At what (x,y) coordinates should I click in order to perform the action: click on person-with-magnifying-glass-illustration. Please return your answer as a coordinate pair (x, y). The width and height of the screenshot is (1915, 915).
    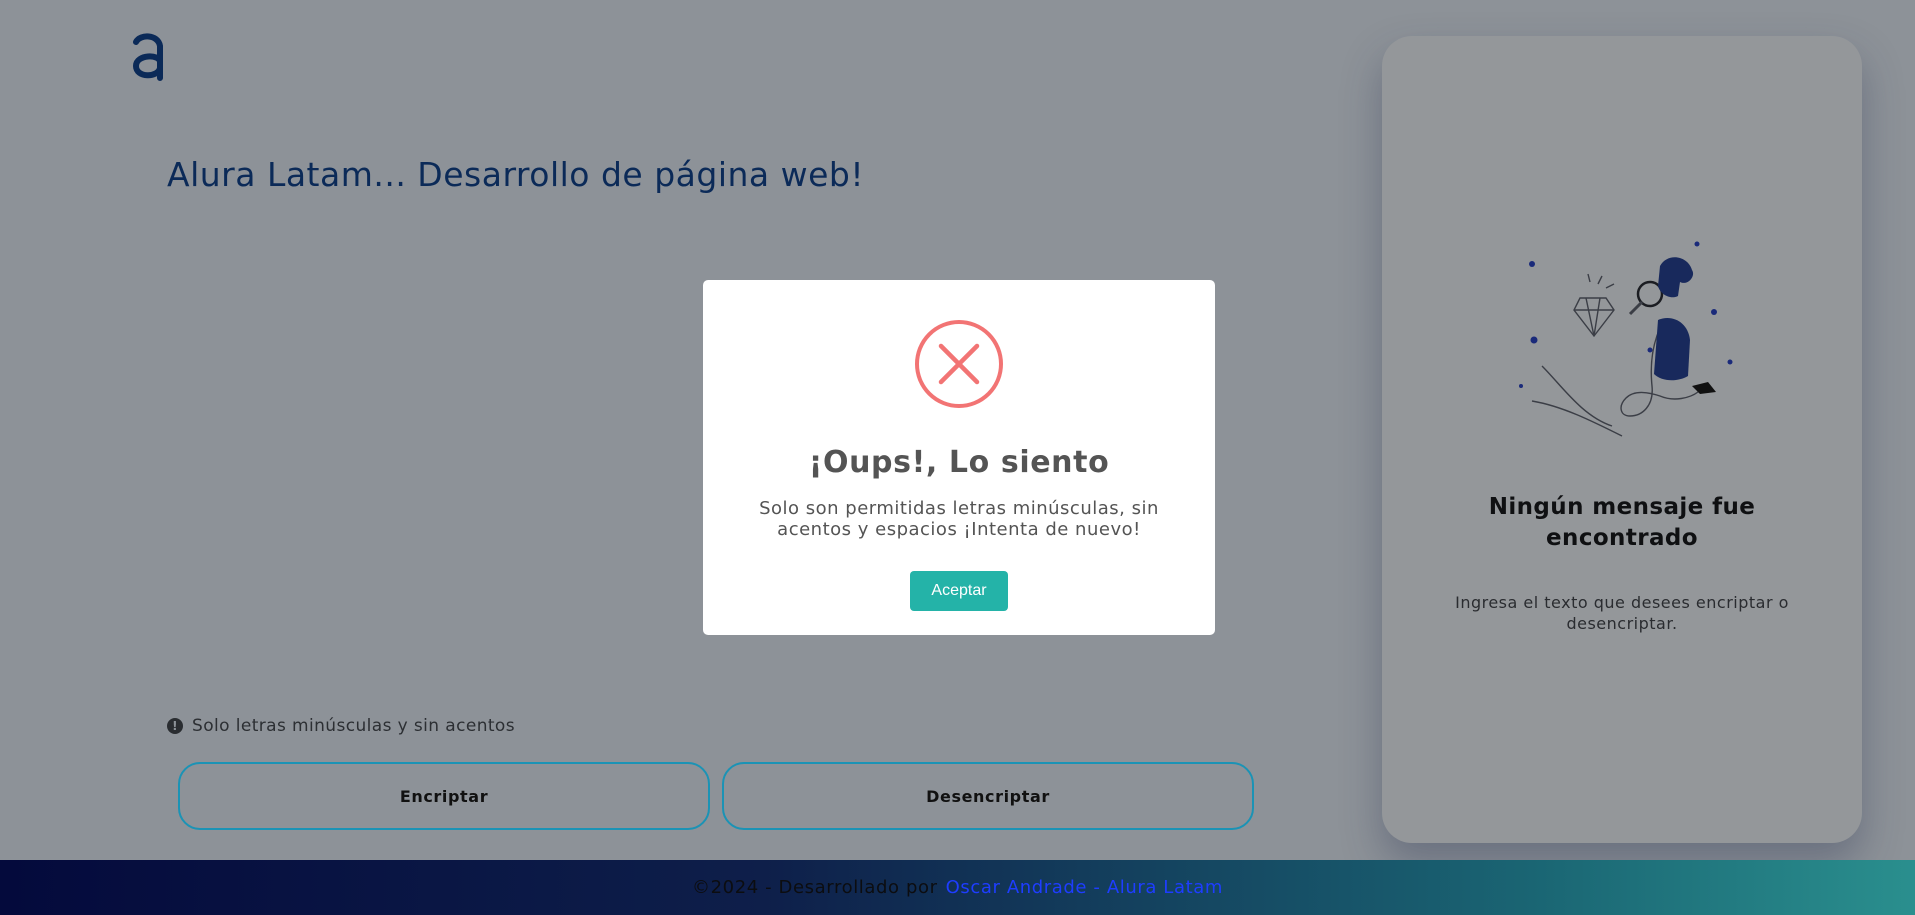
    Looking at the image, I should click on (1626, 339).